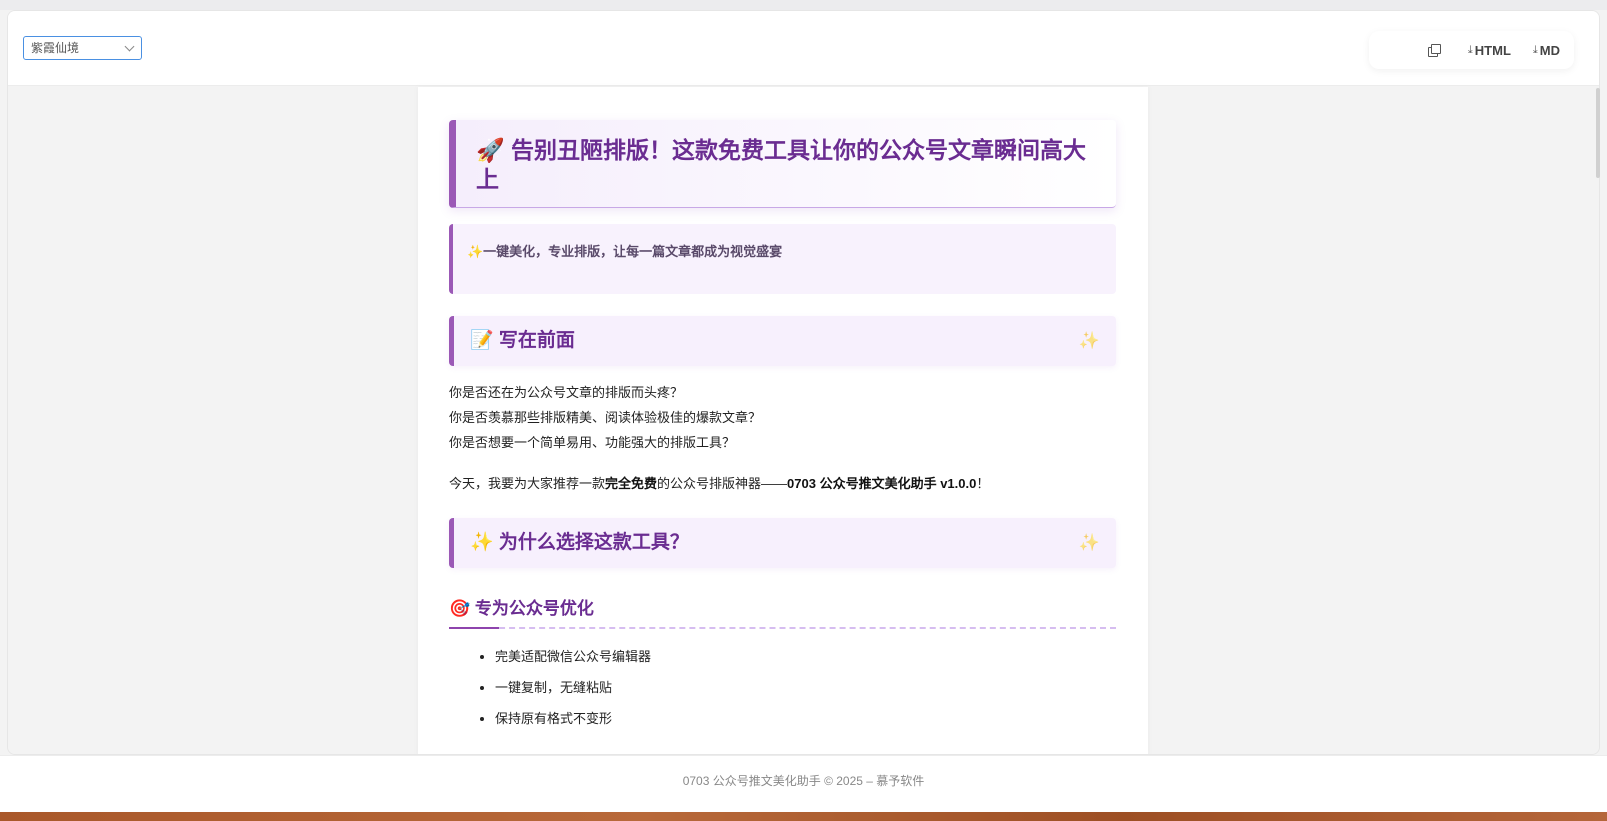 The width and height of the screenshot is (1607, 821). I want to click on subsection-heading: 🎯 专为公众号优化, so click(782, 612).